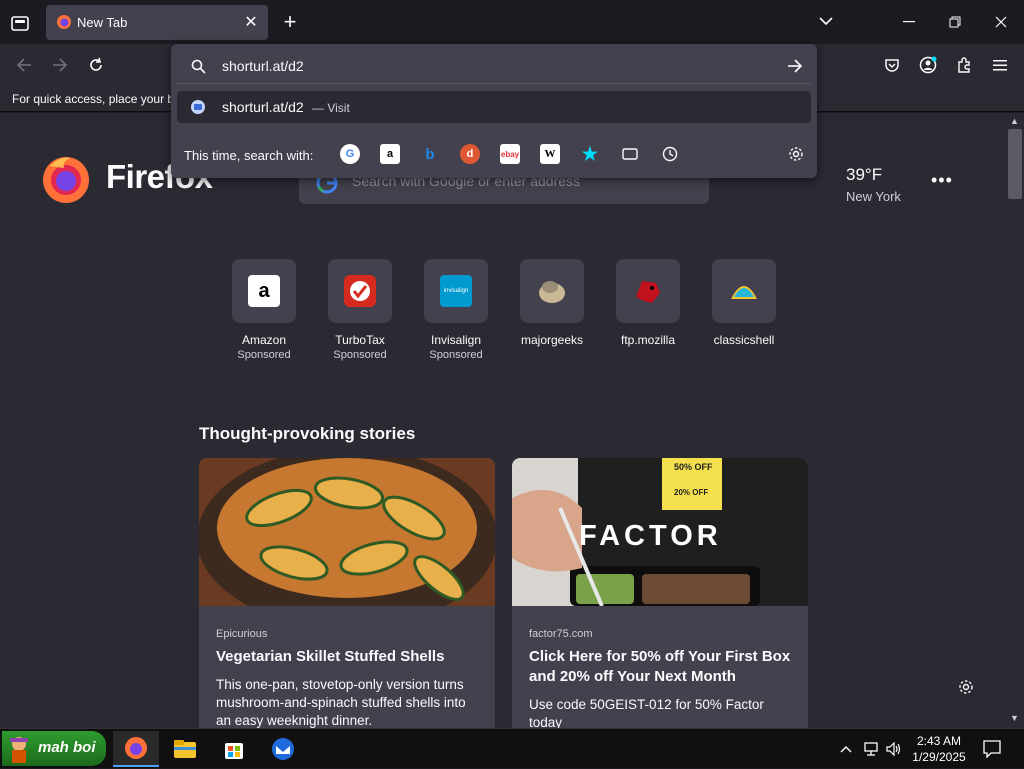 This screenshot has height=769, width=1024. I want to click on suggestion-action: — Visit, so click(331, 108).